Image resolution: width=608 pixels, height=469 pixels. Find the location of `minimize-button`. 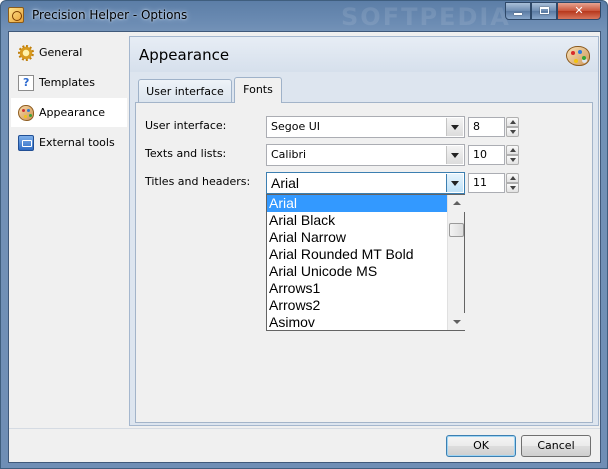

minimize-button is located at coordinates (518, 11).